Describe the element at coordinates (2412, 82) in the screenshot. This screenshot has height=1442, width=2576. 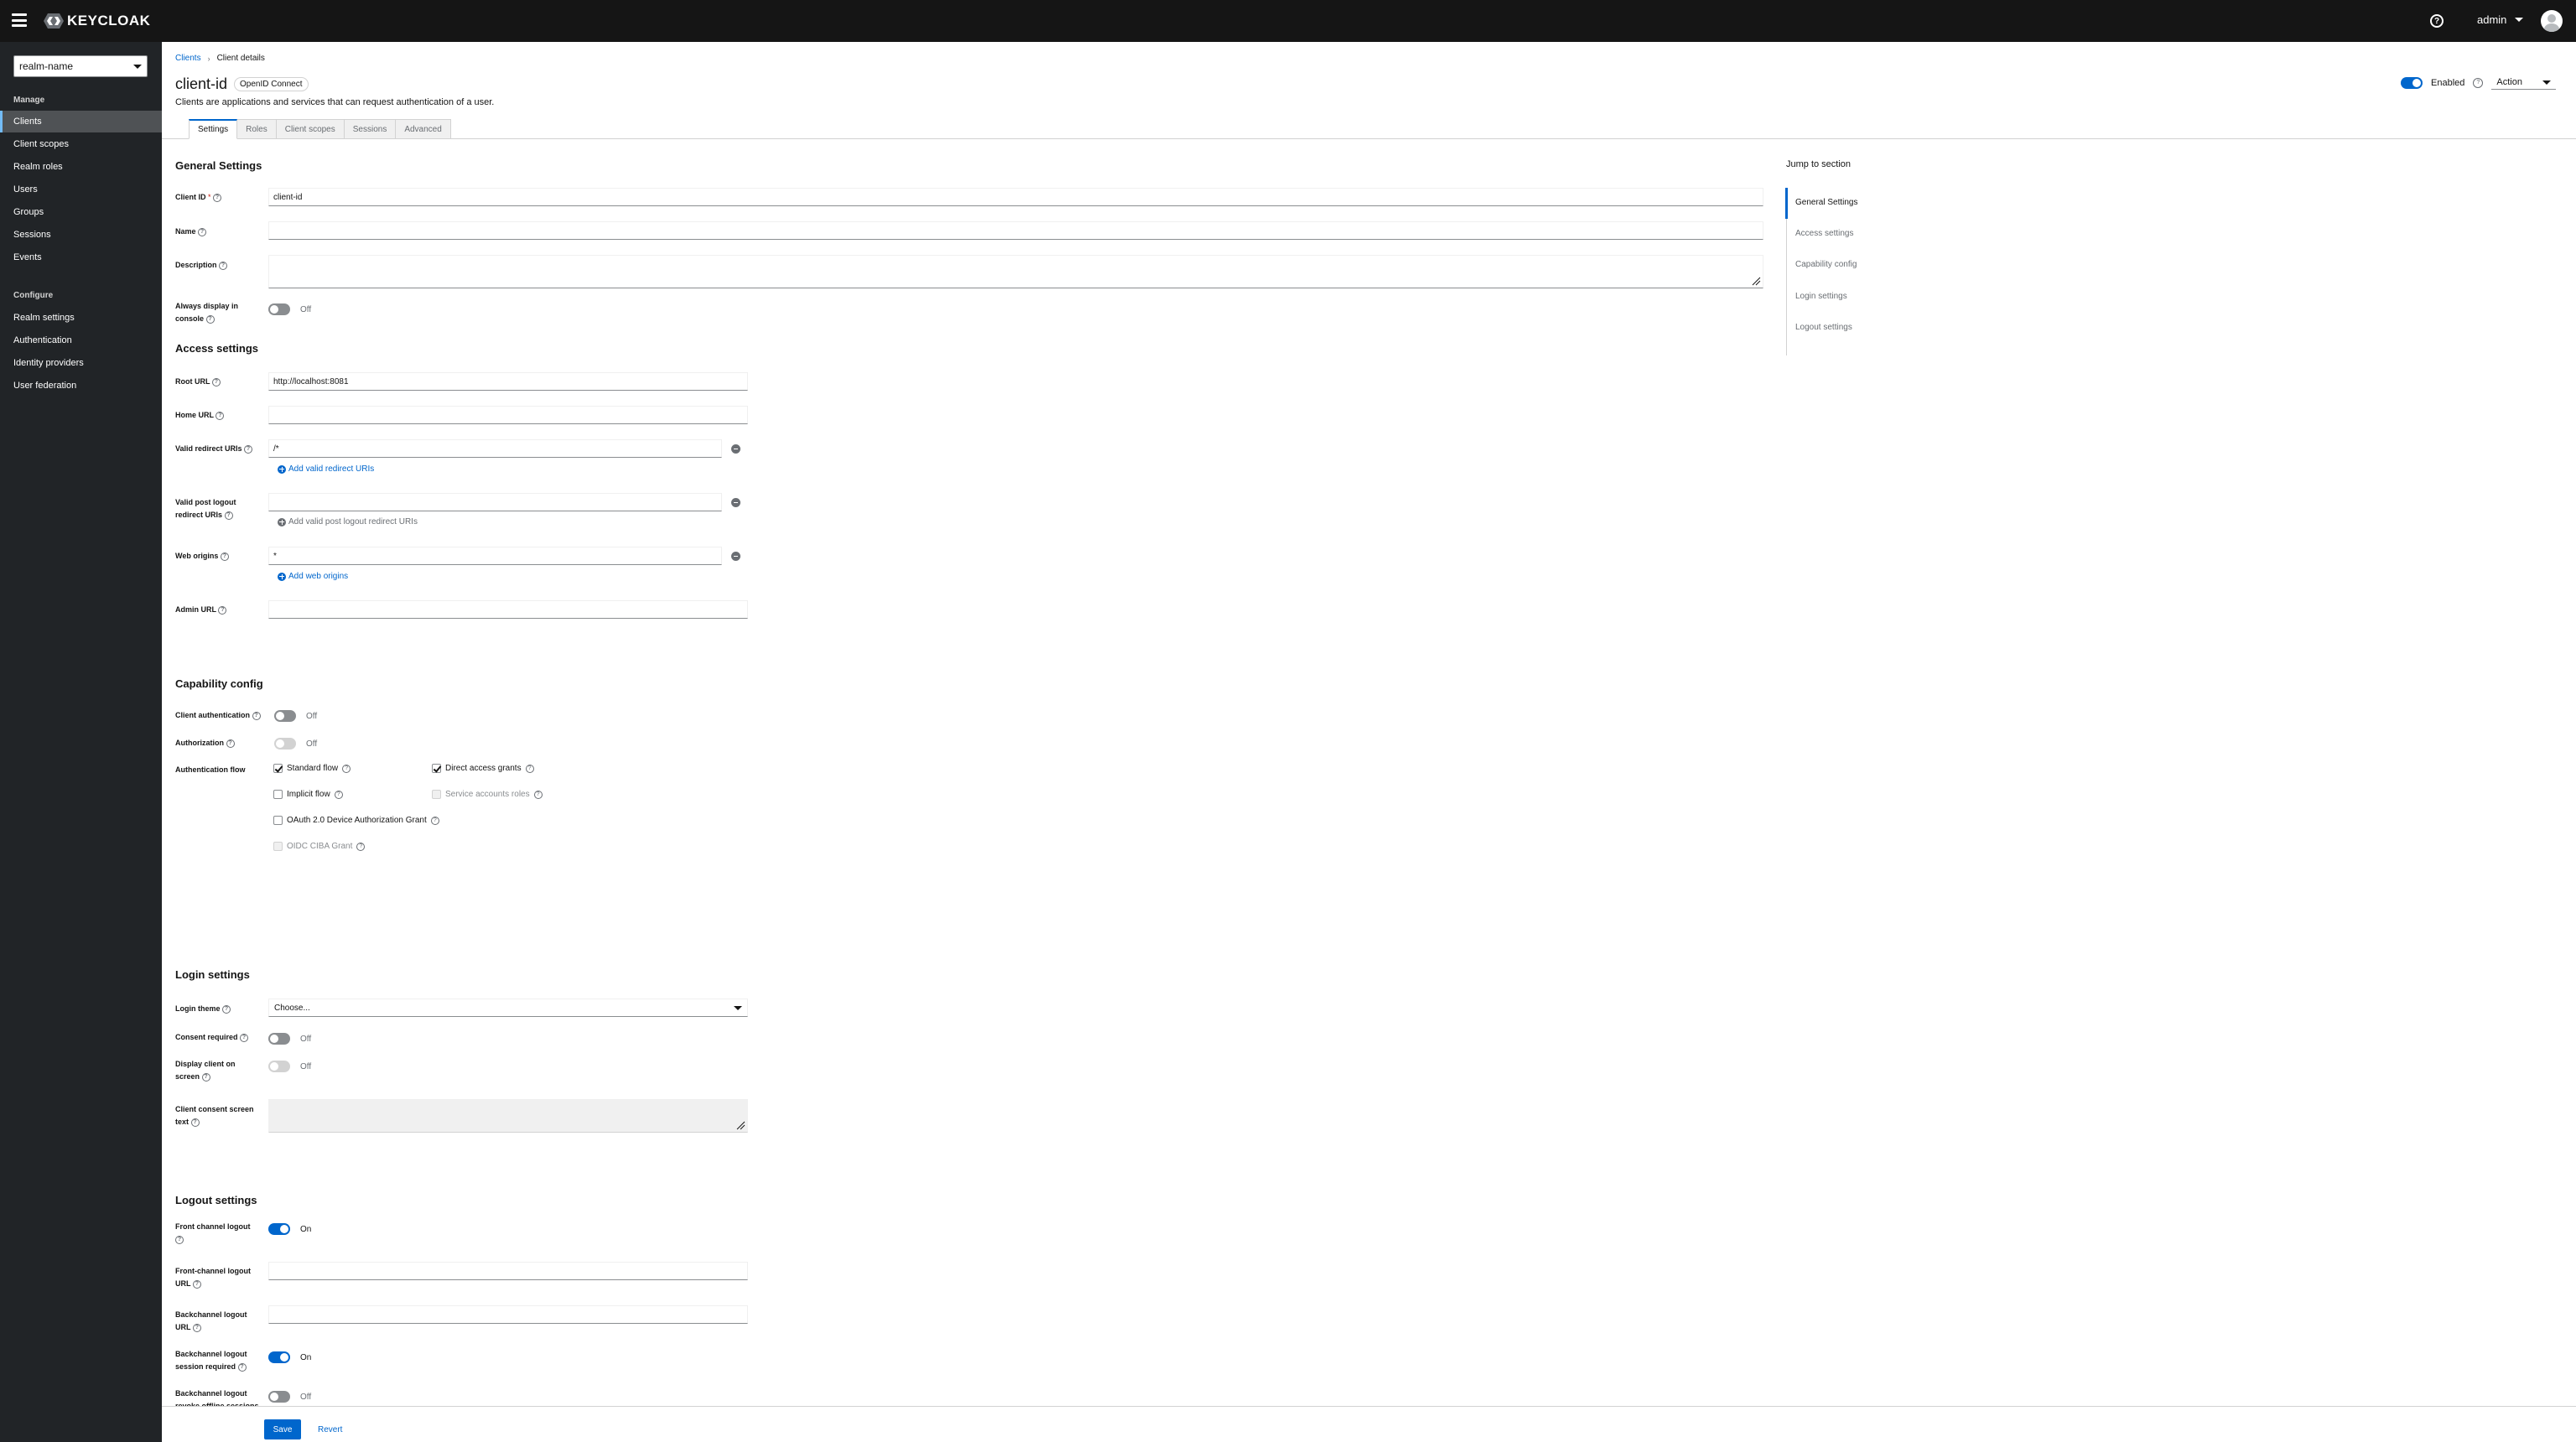
I see `enabled-toggle` at that location.